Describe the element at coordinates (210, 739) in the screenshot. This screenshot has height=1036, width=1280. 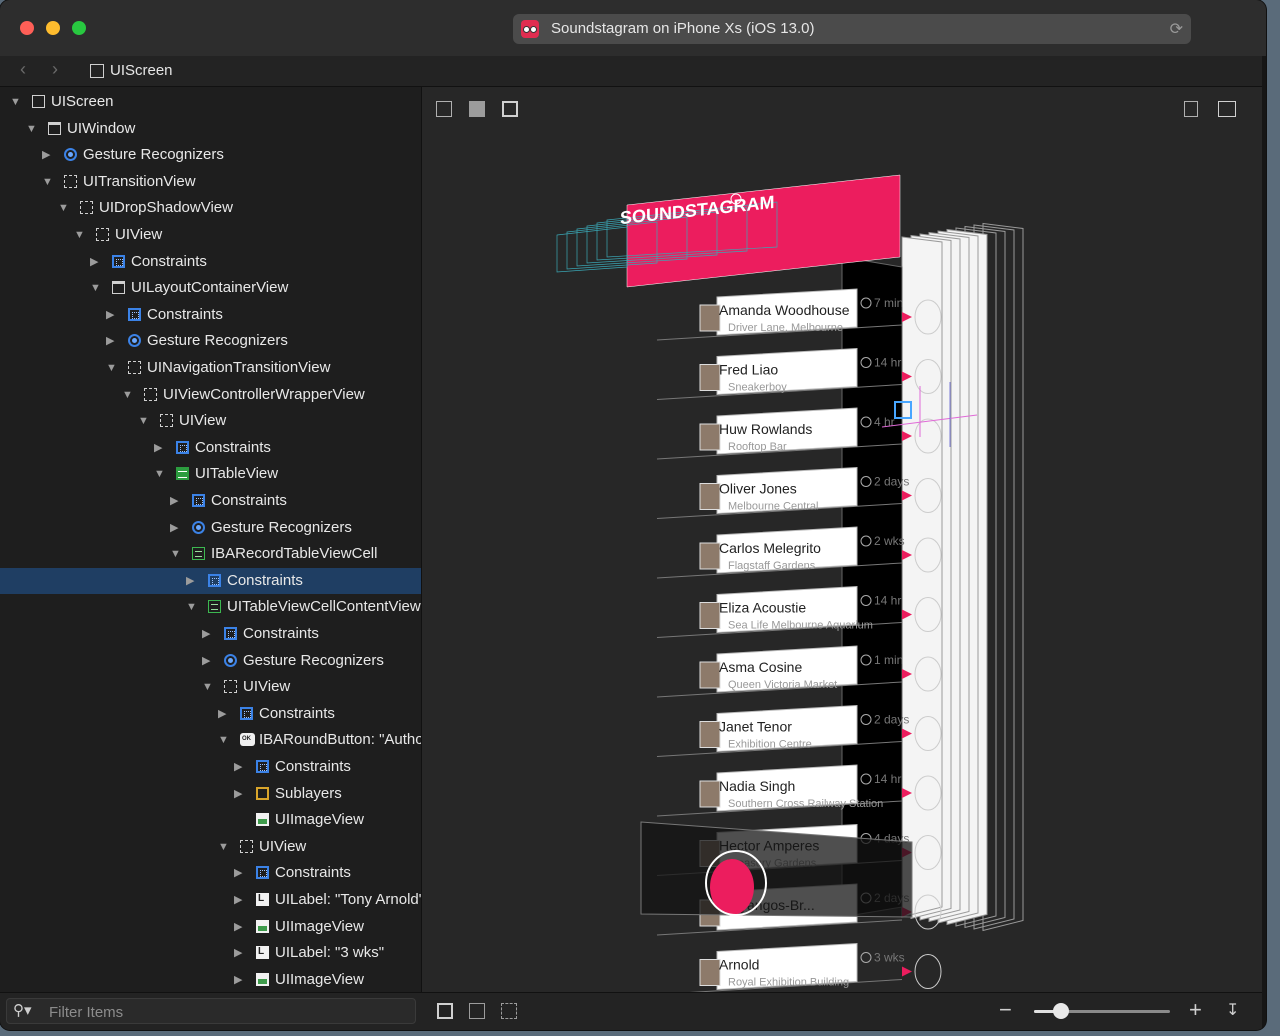
I see `hierarchy-row: ▼ IBARoundButton: "Author"` at that location.